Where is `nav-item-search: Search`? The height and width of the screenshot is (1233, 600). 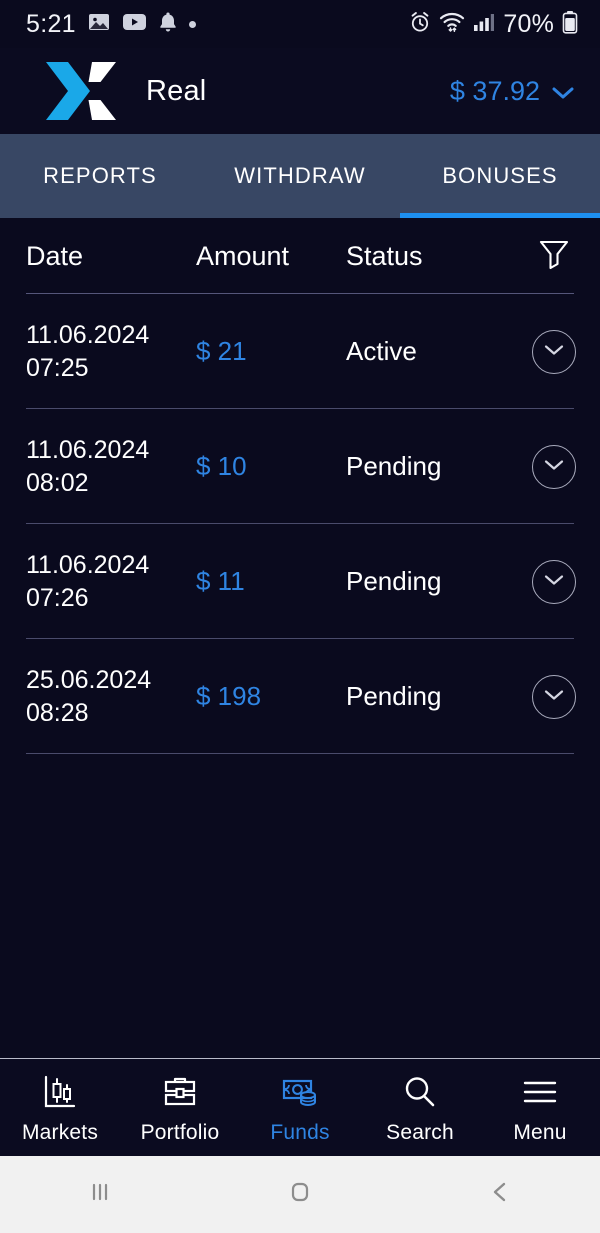 nav-item-search: Search is located at coordinates (420, 1108).